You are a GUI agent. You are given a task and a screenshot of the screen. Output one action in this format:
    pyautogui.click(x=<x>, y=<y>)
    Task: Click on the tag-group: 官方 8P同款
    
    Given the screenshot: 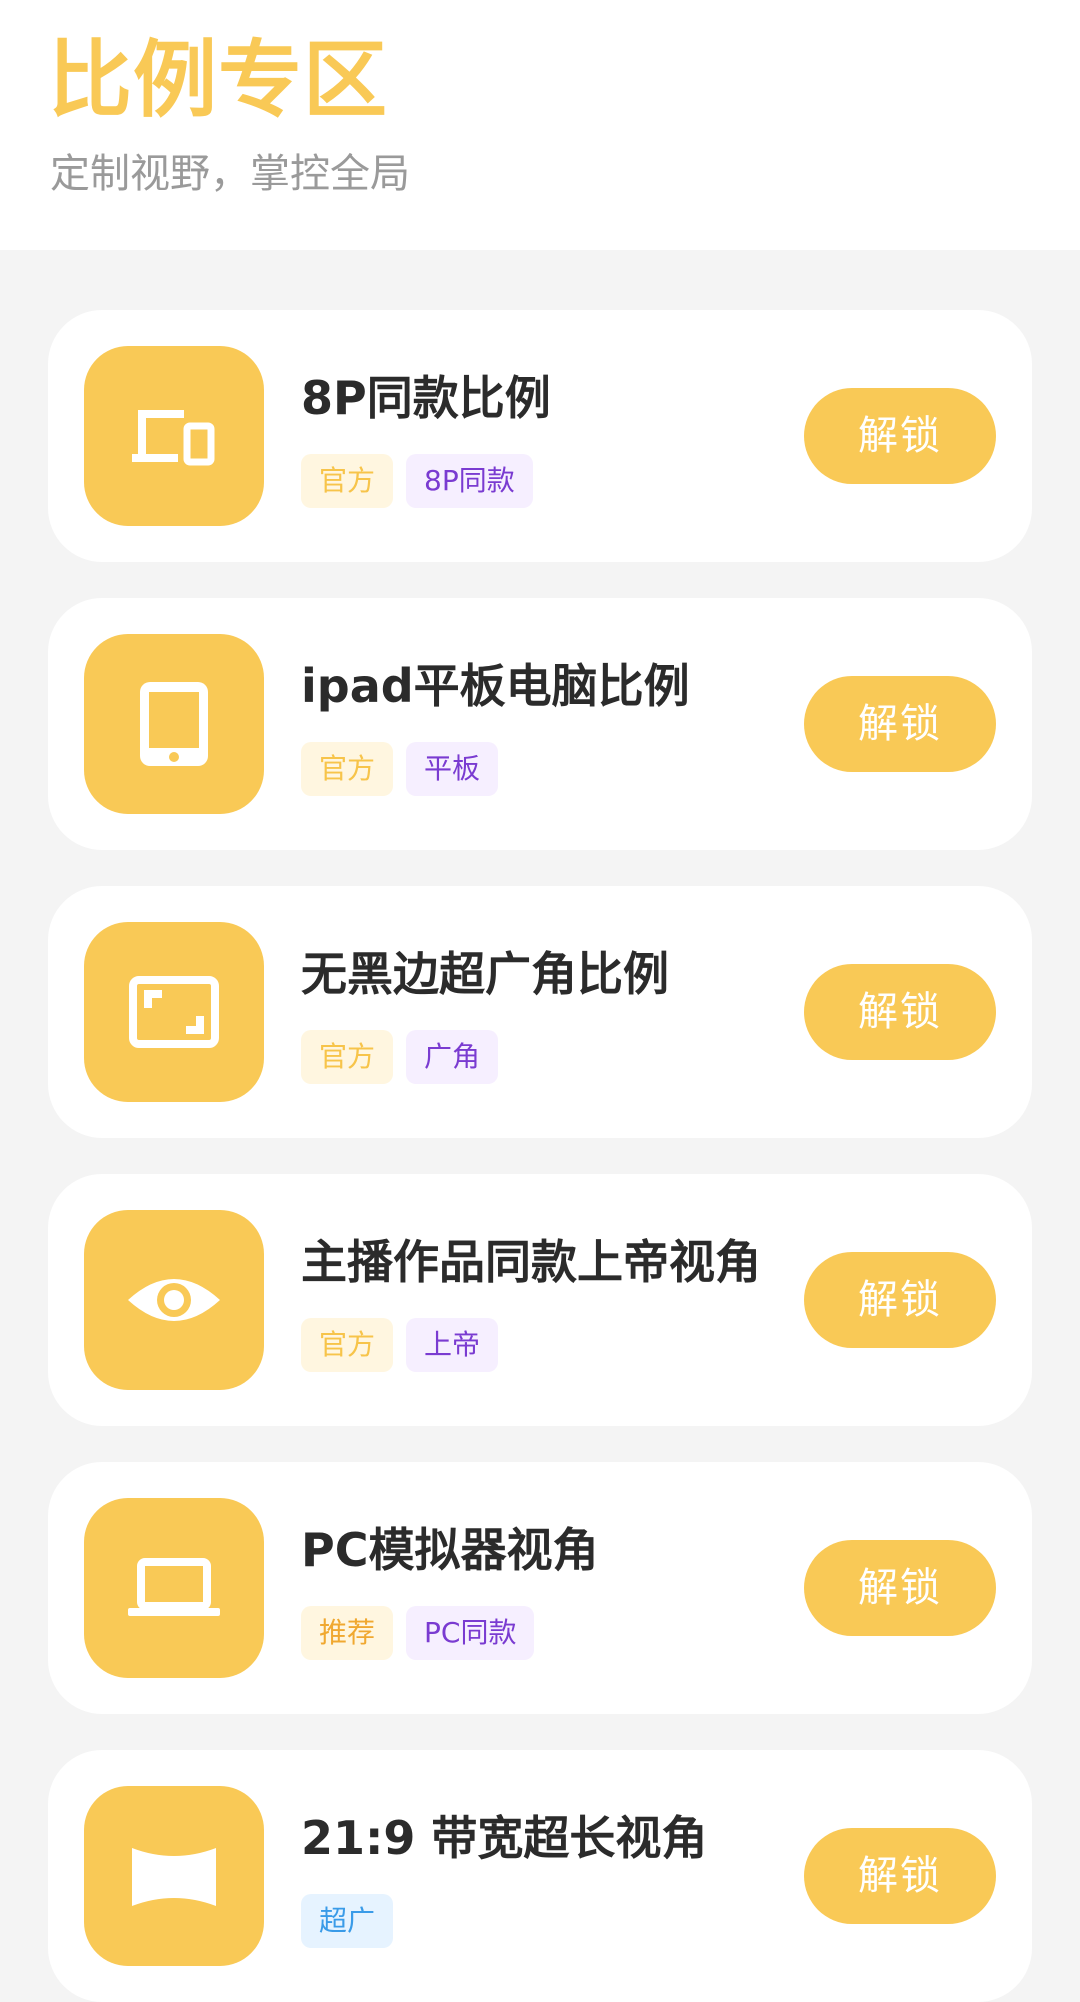 What is the action you would take?
    pyautogui.click(x=417, y=481)
    